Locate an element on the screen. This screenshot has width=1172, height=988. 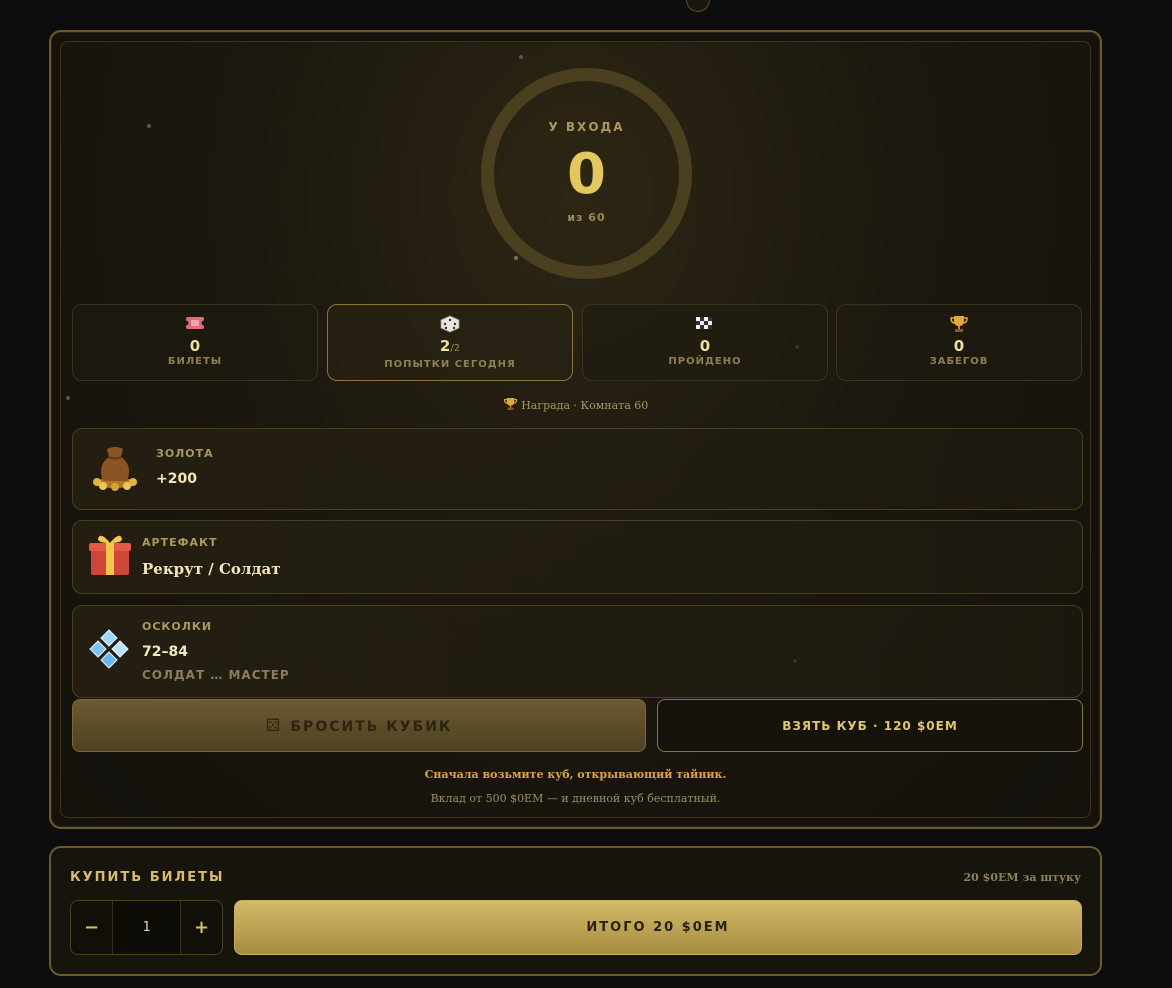
reward-heading: Награда · Комната 60 is located at coordinates (575, 405).